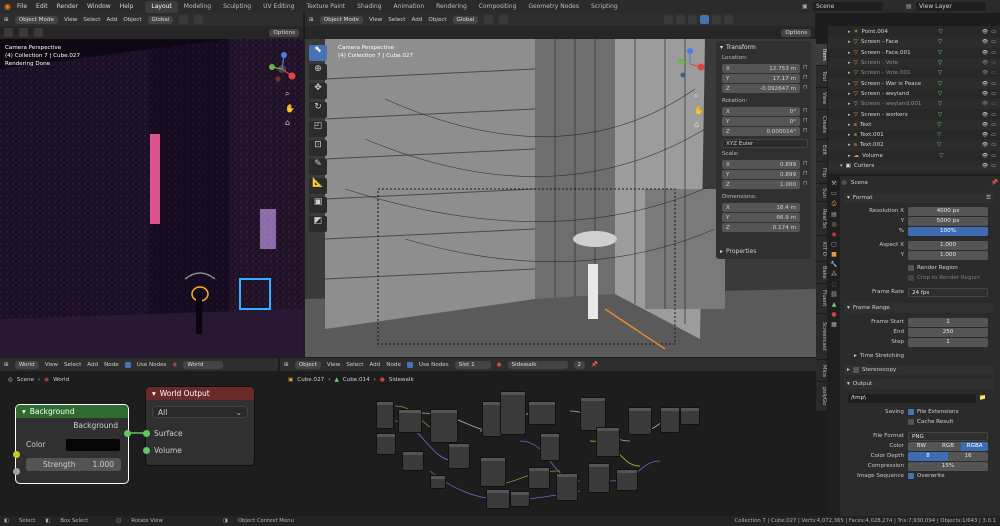  I want to click on scale-z-field: Z 1.000, so click(761, 184).